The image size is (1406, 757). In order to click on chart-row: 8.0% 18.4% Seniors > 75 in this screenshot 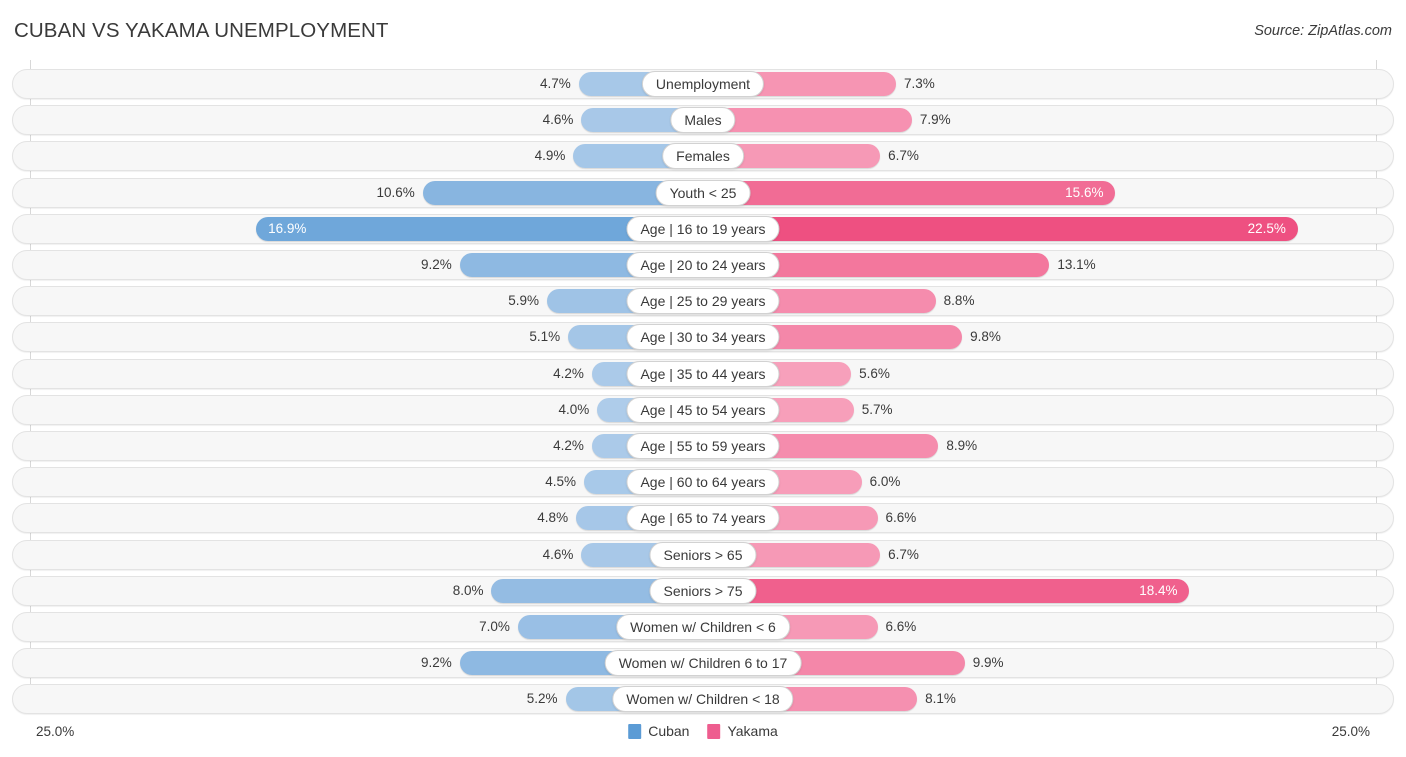, I will do `click(703, 590)`.